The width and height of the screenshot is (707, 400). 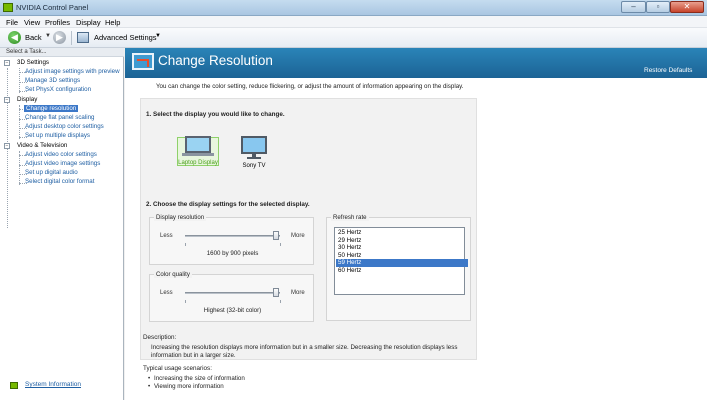 What do you see at coordinates (298, 236) in the screenshot?
I see `resolution-more-label: More` at bounding box center [298, 236].